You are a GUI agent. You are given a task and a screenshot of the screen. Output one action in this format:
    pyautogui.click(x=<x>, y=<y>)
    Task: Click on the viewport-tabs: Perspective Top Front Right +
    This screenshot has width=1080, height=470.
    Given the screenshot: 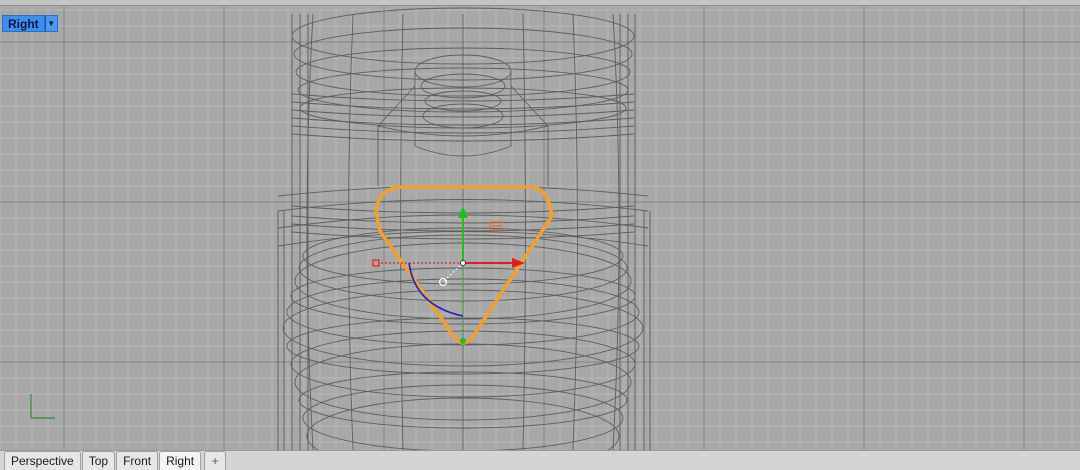 What is the action you would take?
    pyautogui.click(x=540, y=460)
    